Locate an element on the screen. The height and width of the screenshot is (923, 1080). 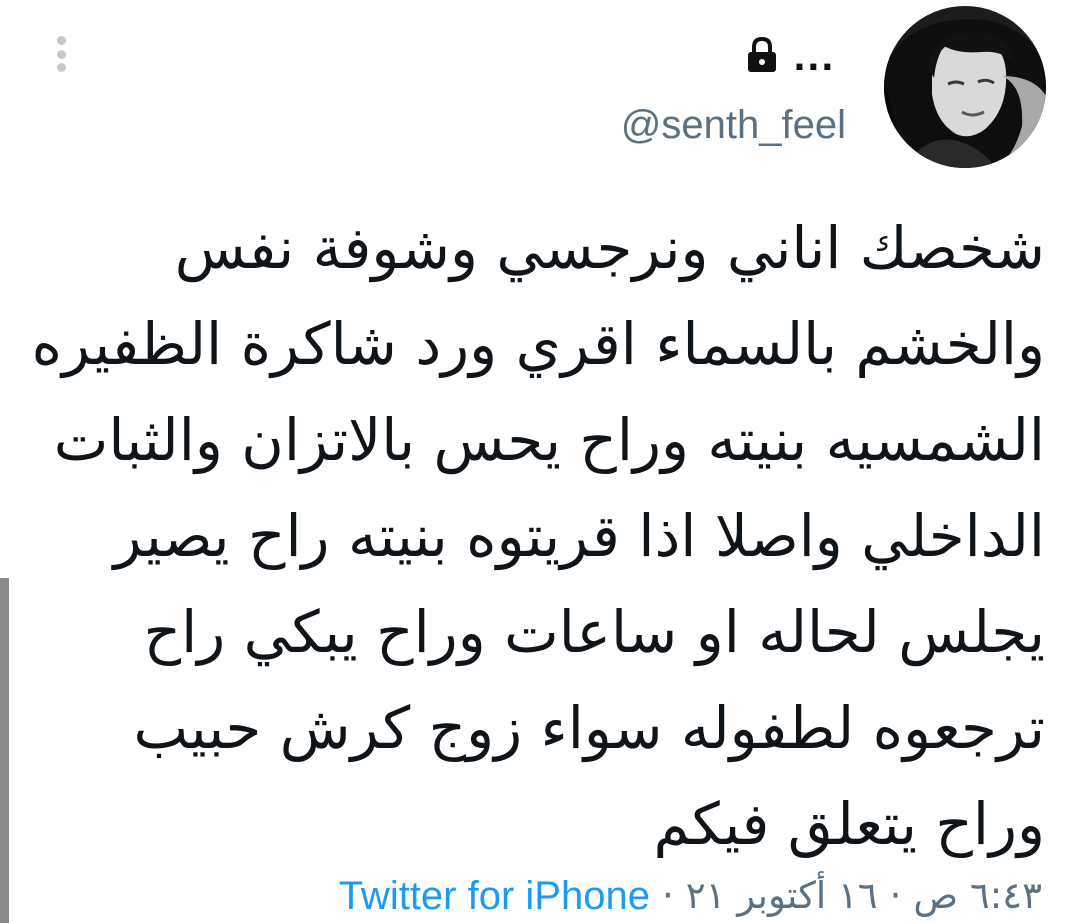
more-vertical-icon is located at coordinates (61, 54).